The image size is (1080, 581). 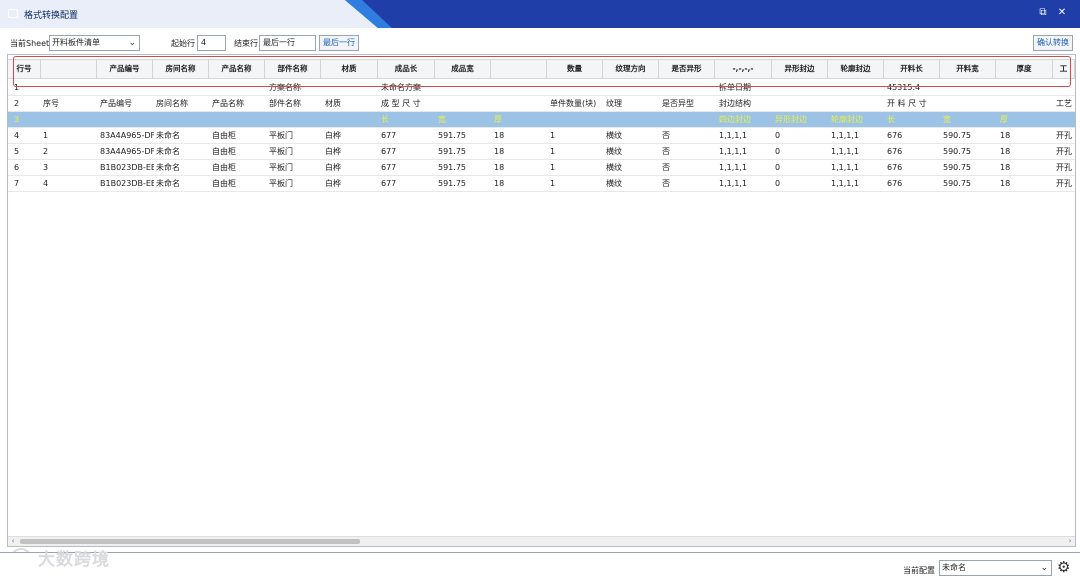 I want to click on table-cell: 单件数量(块), so click(x=576, y=103).